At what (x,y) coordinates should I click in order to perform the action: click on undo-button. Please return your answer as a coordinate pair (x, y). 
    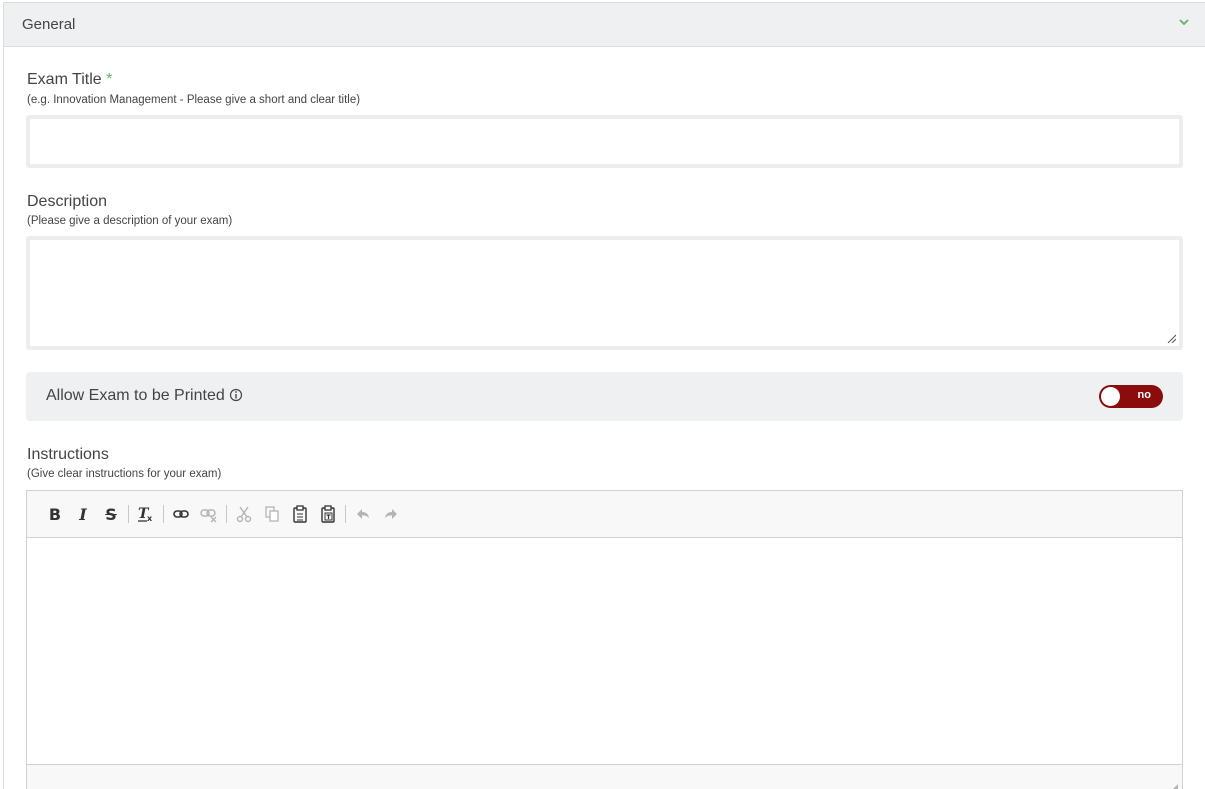
    Looking at the image, I should click on (363, 514).